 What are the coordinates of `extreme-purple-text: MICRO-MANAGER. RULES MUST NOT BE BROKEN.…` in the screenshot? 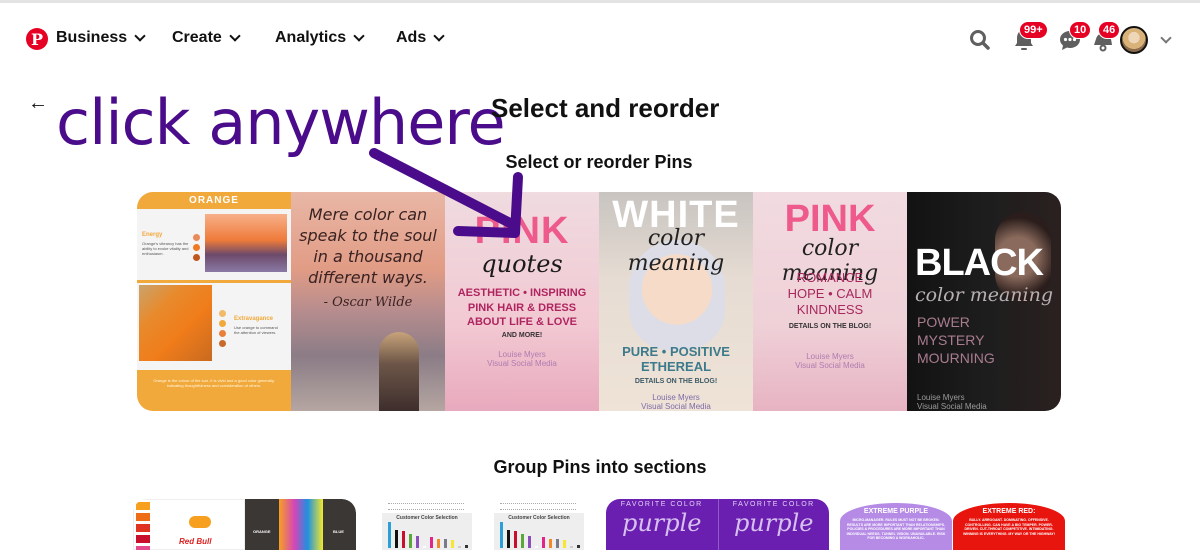 It's located at (896, 529).